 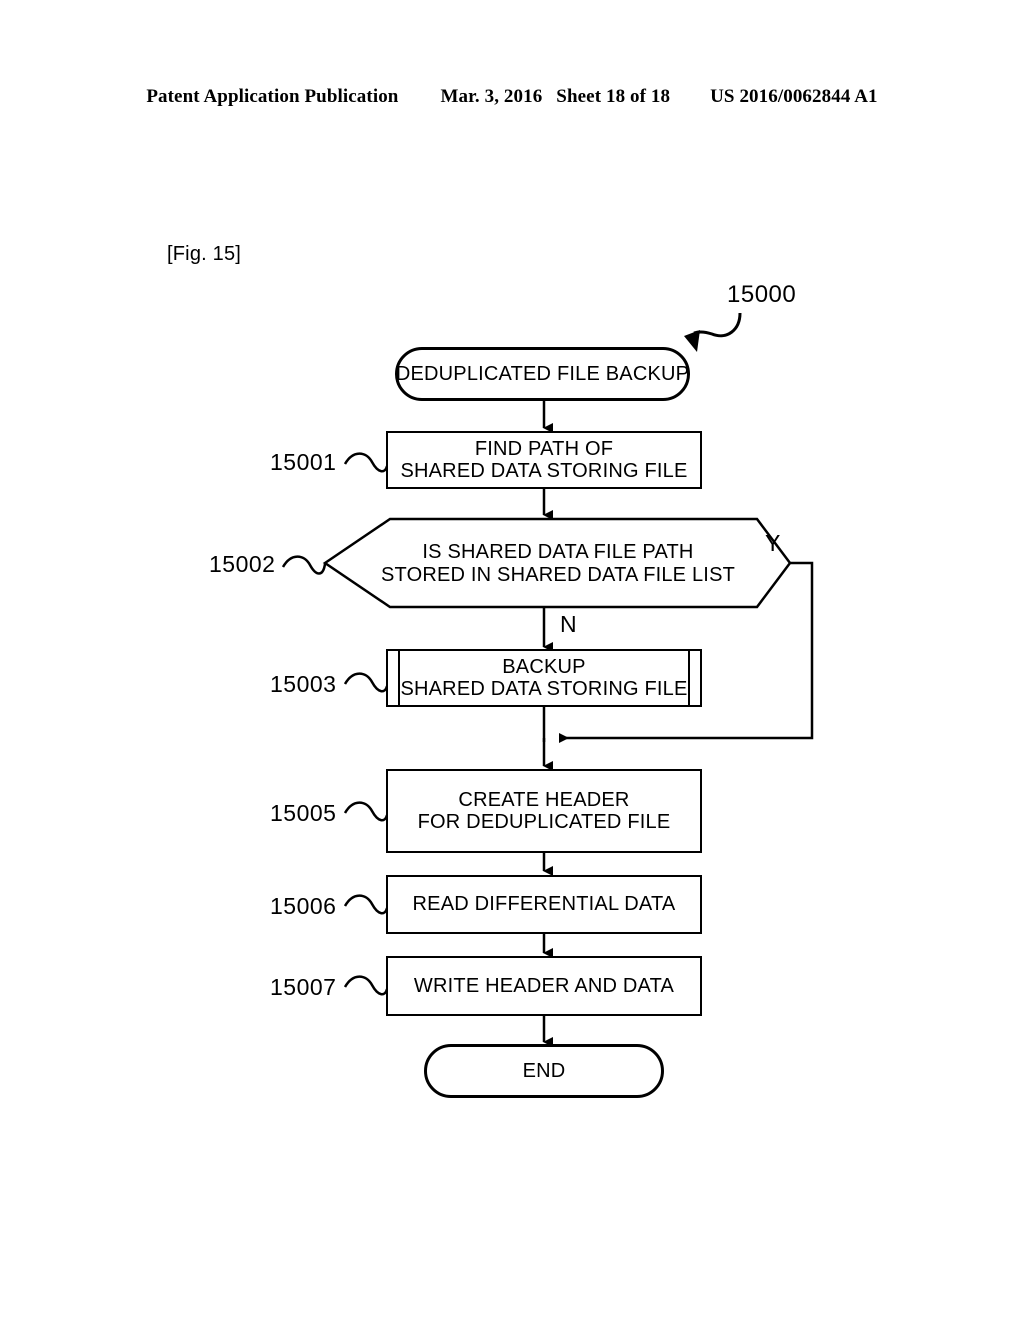 I want to click on reference-number-15001: 15001, so click(x=303, y=462).